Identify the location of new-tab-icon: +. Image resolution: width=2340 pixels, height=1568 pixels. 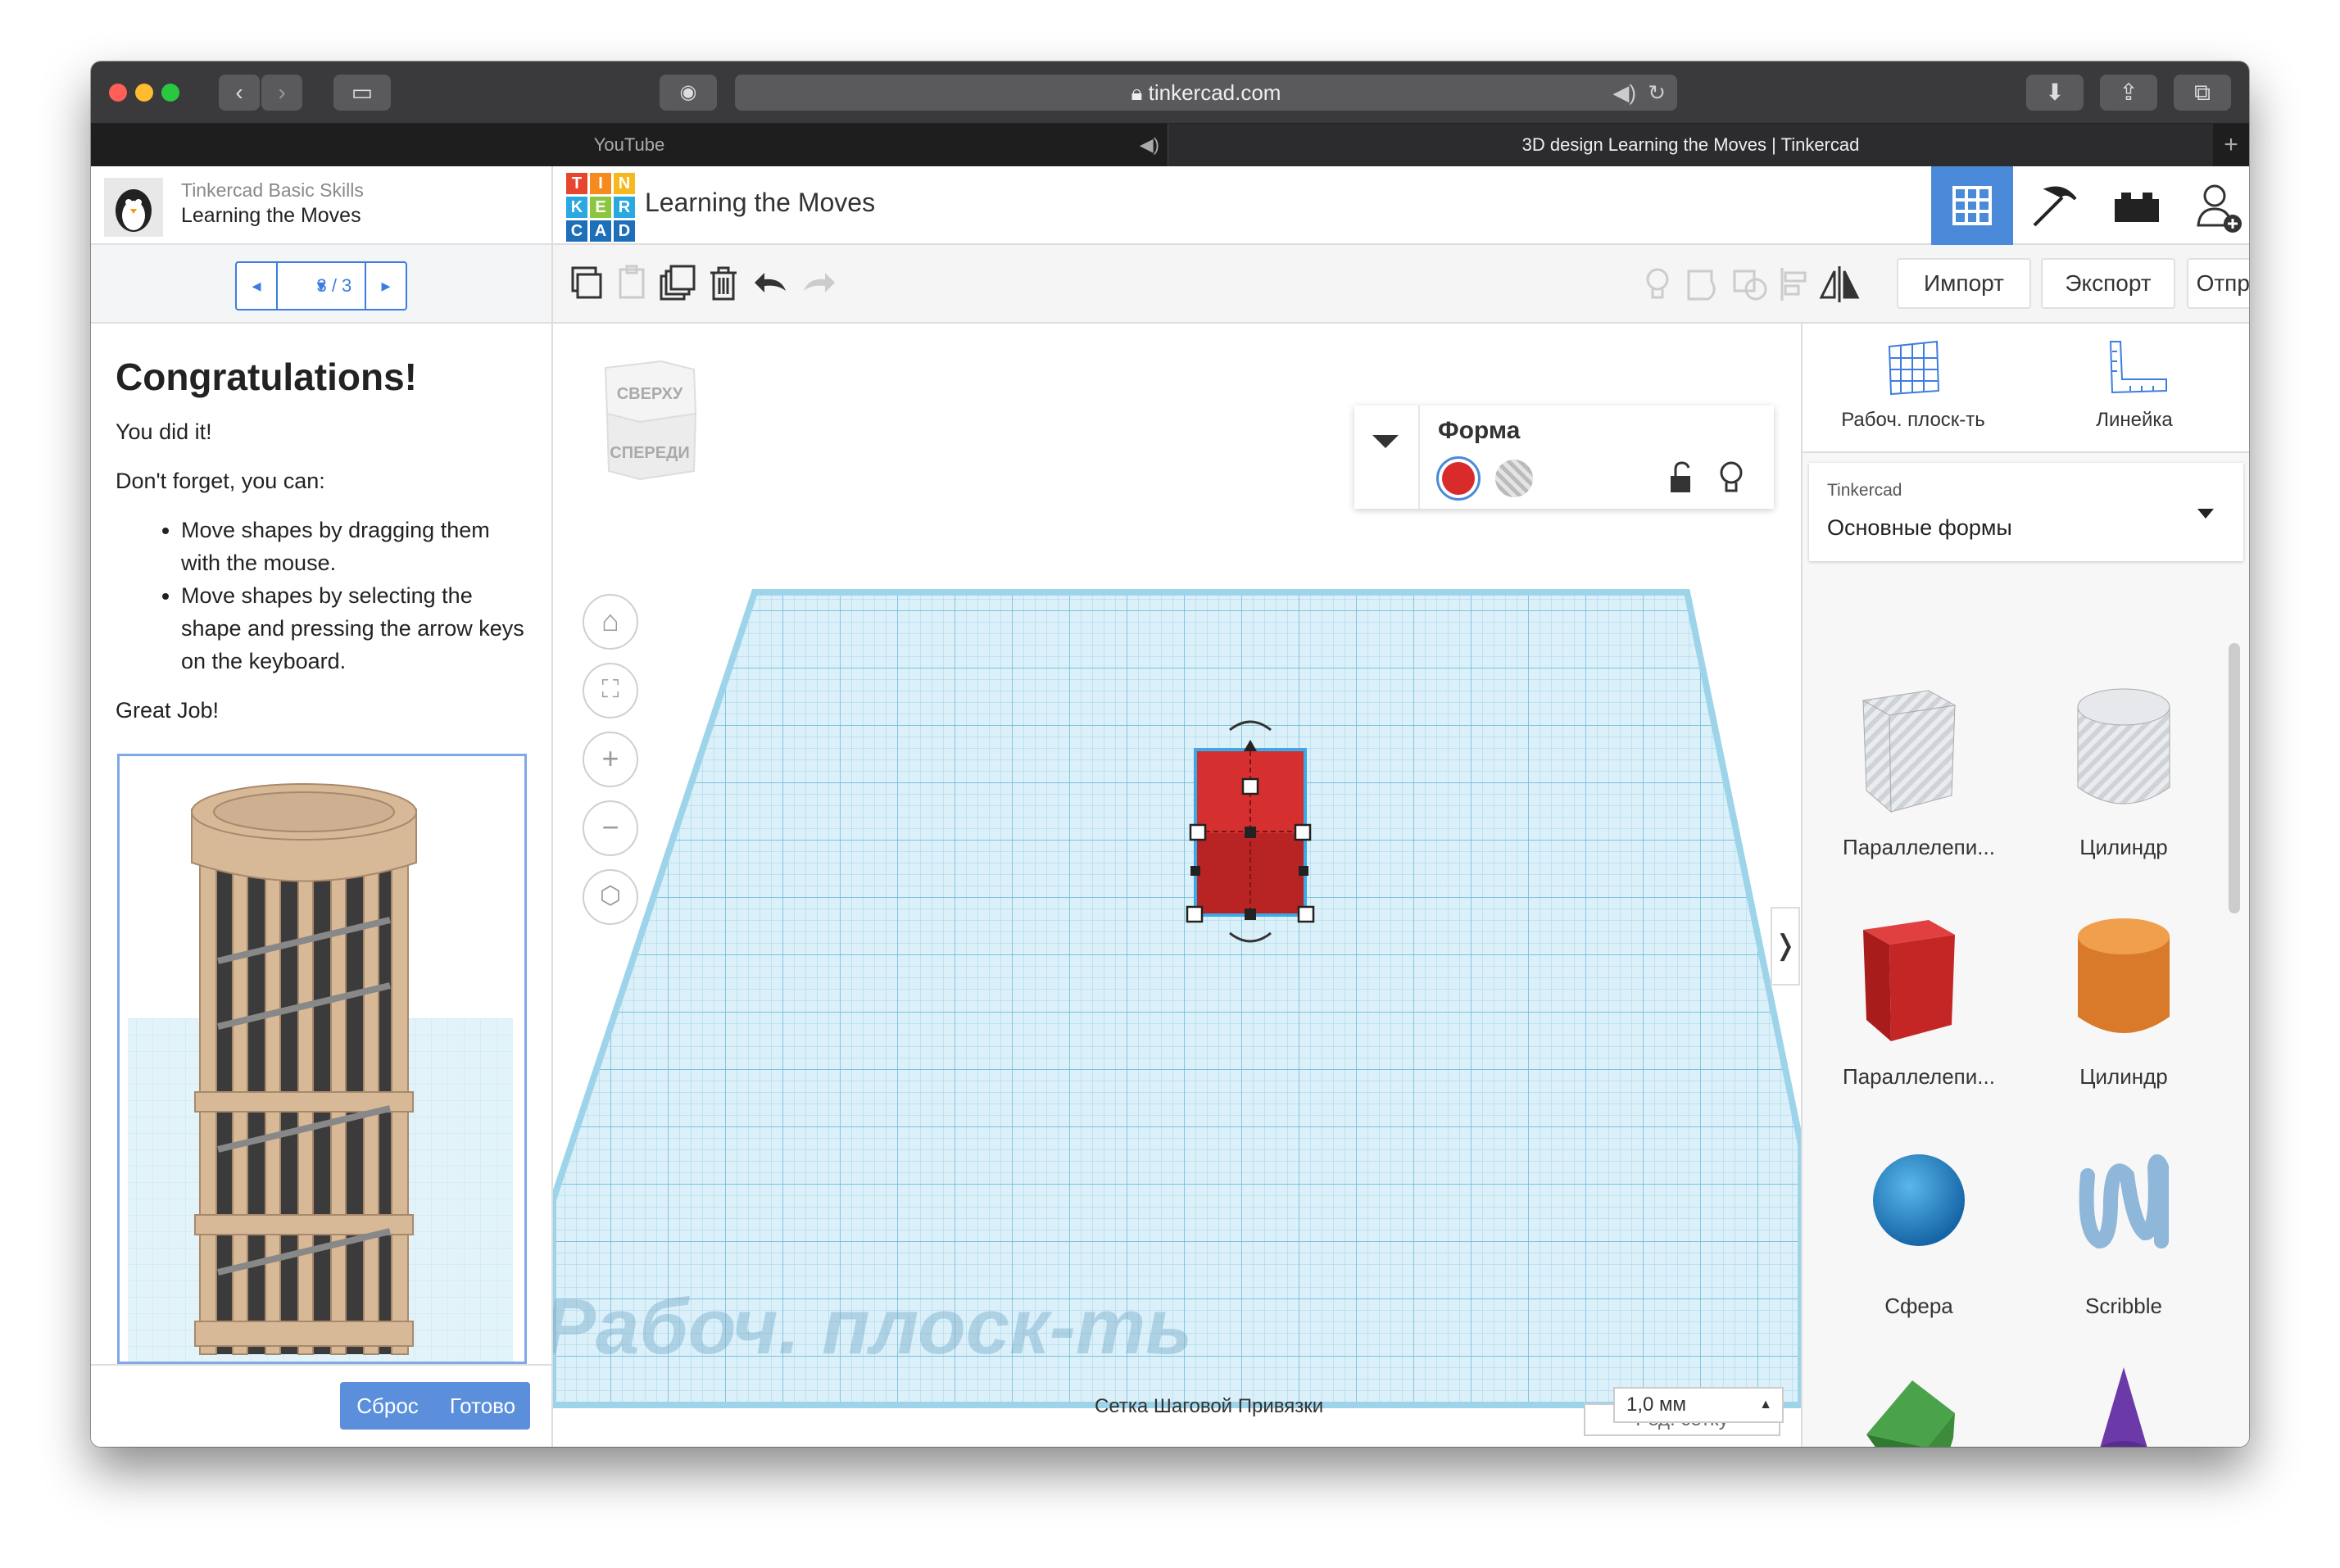
(2231, 145).